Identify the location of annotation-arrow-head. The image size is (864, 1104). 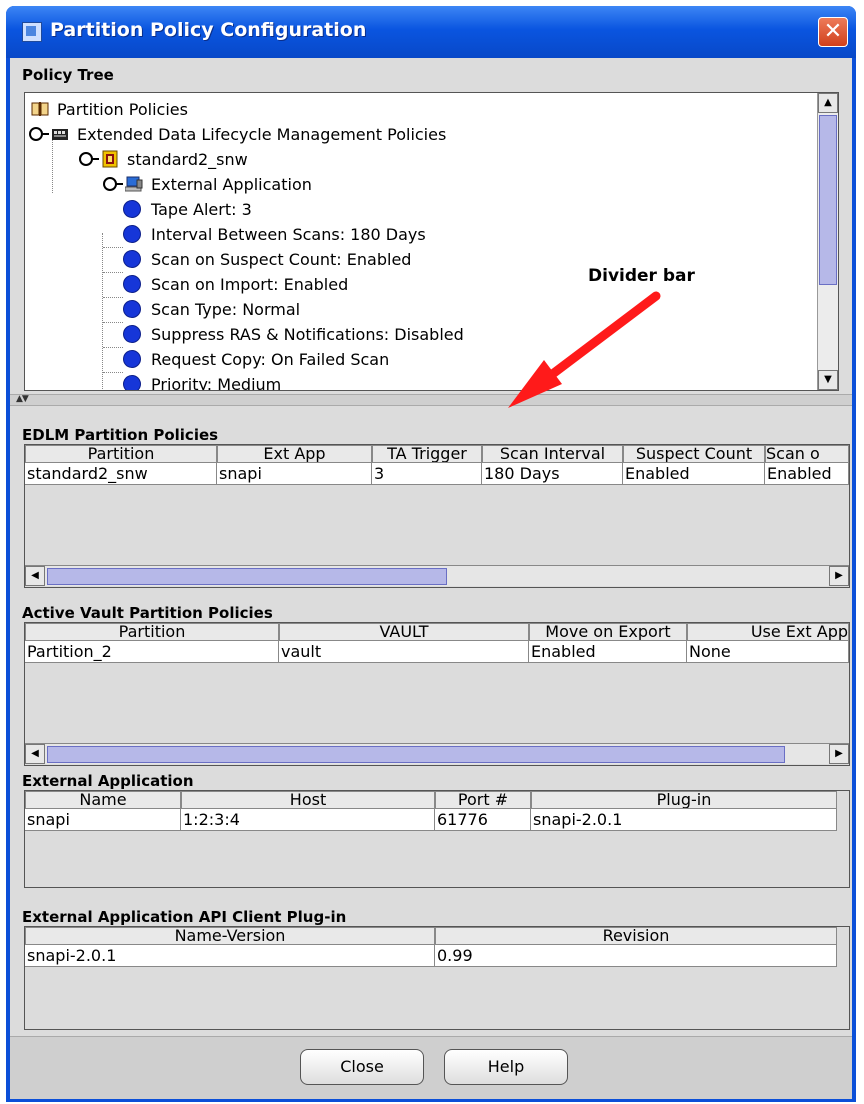
(535, 384).